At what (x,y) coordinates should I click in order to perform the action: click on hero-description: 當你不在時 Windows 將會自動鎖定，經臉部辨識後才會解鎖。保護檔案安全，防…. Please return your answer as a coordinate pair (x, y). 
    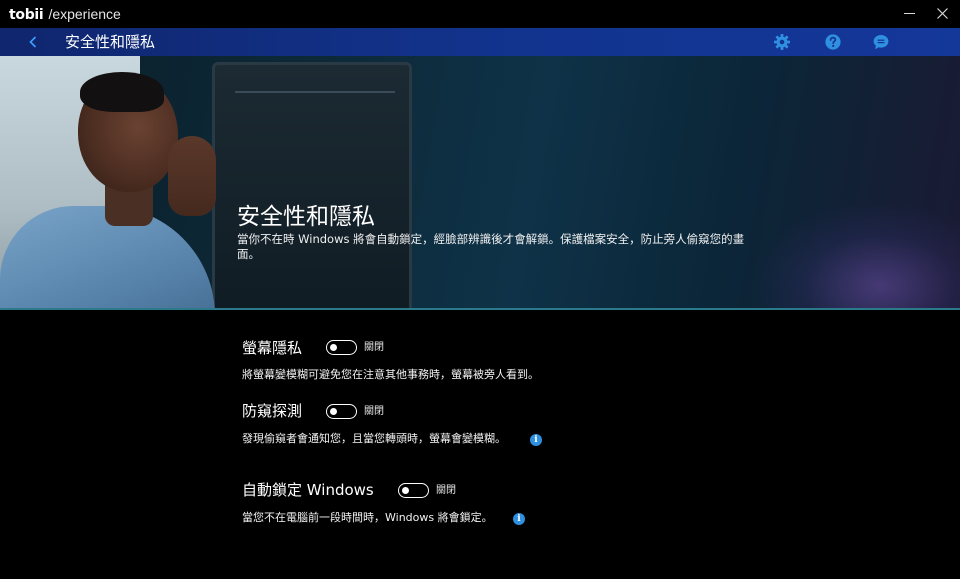
    Looking at the image, I should click on (491, 246).